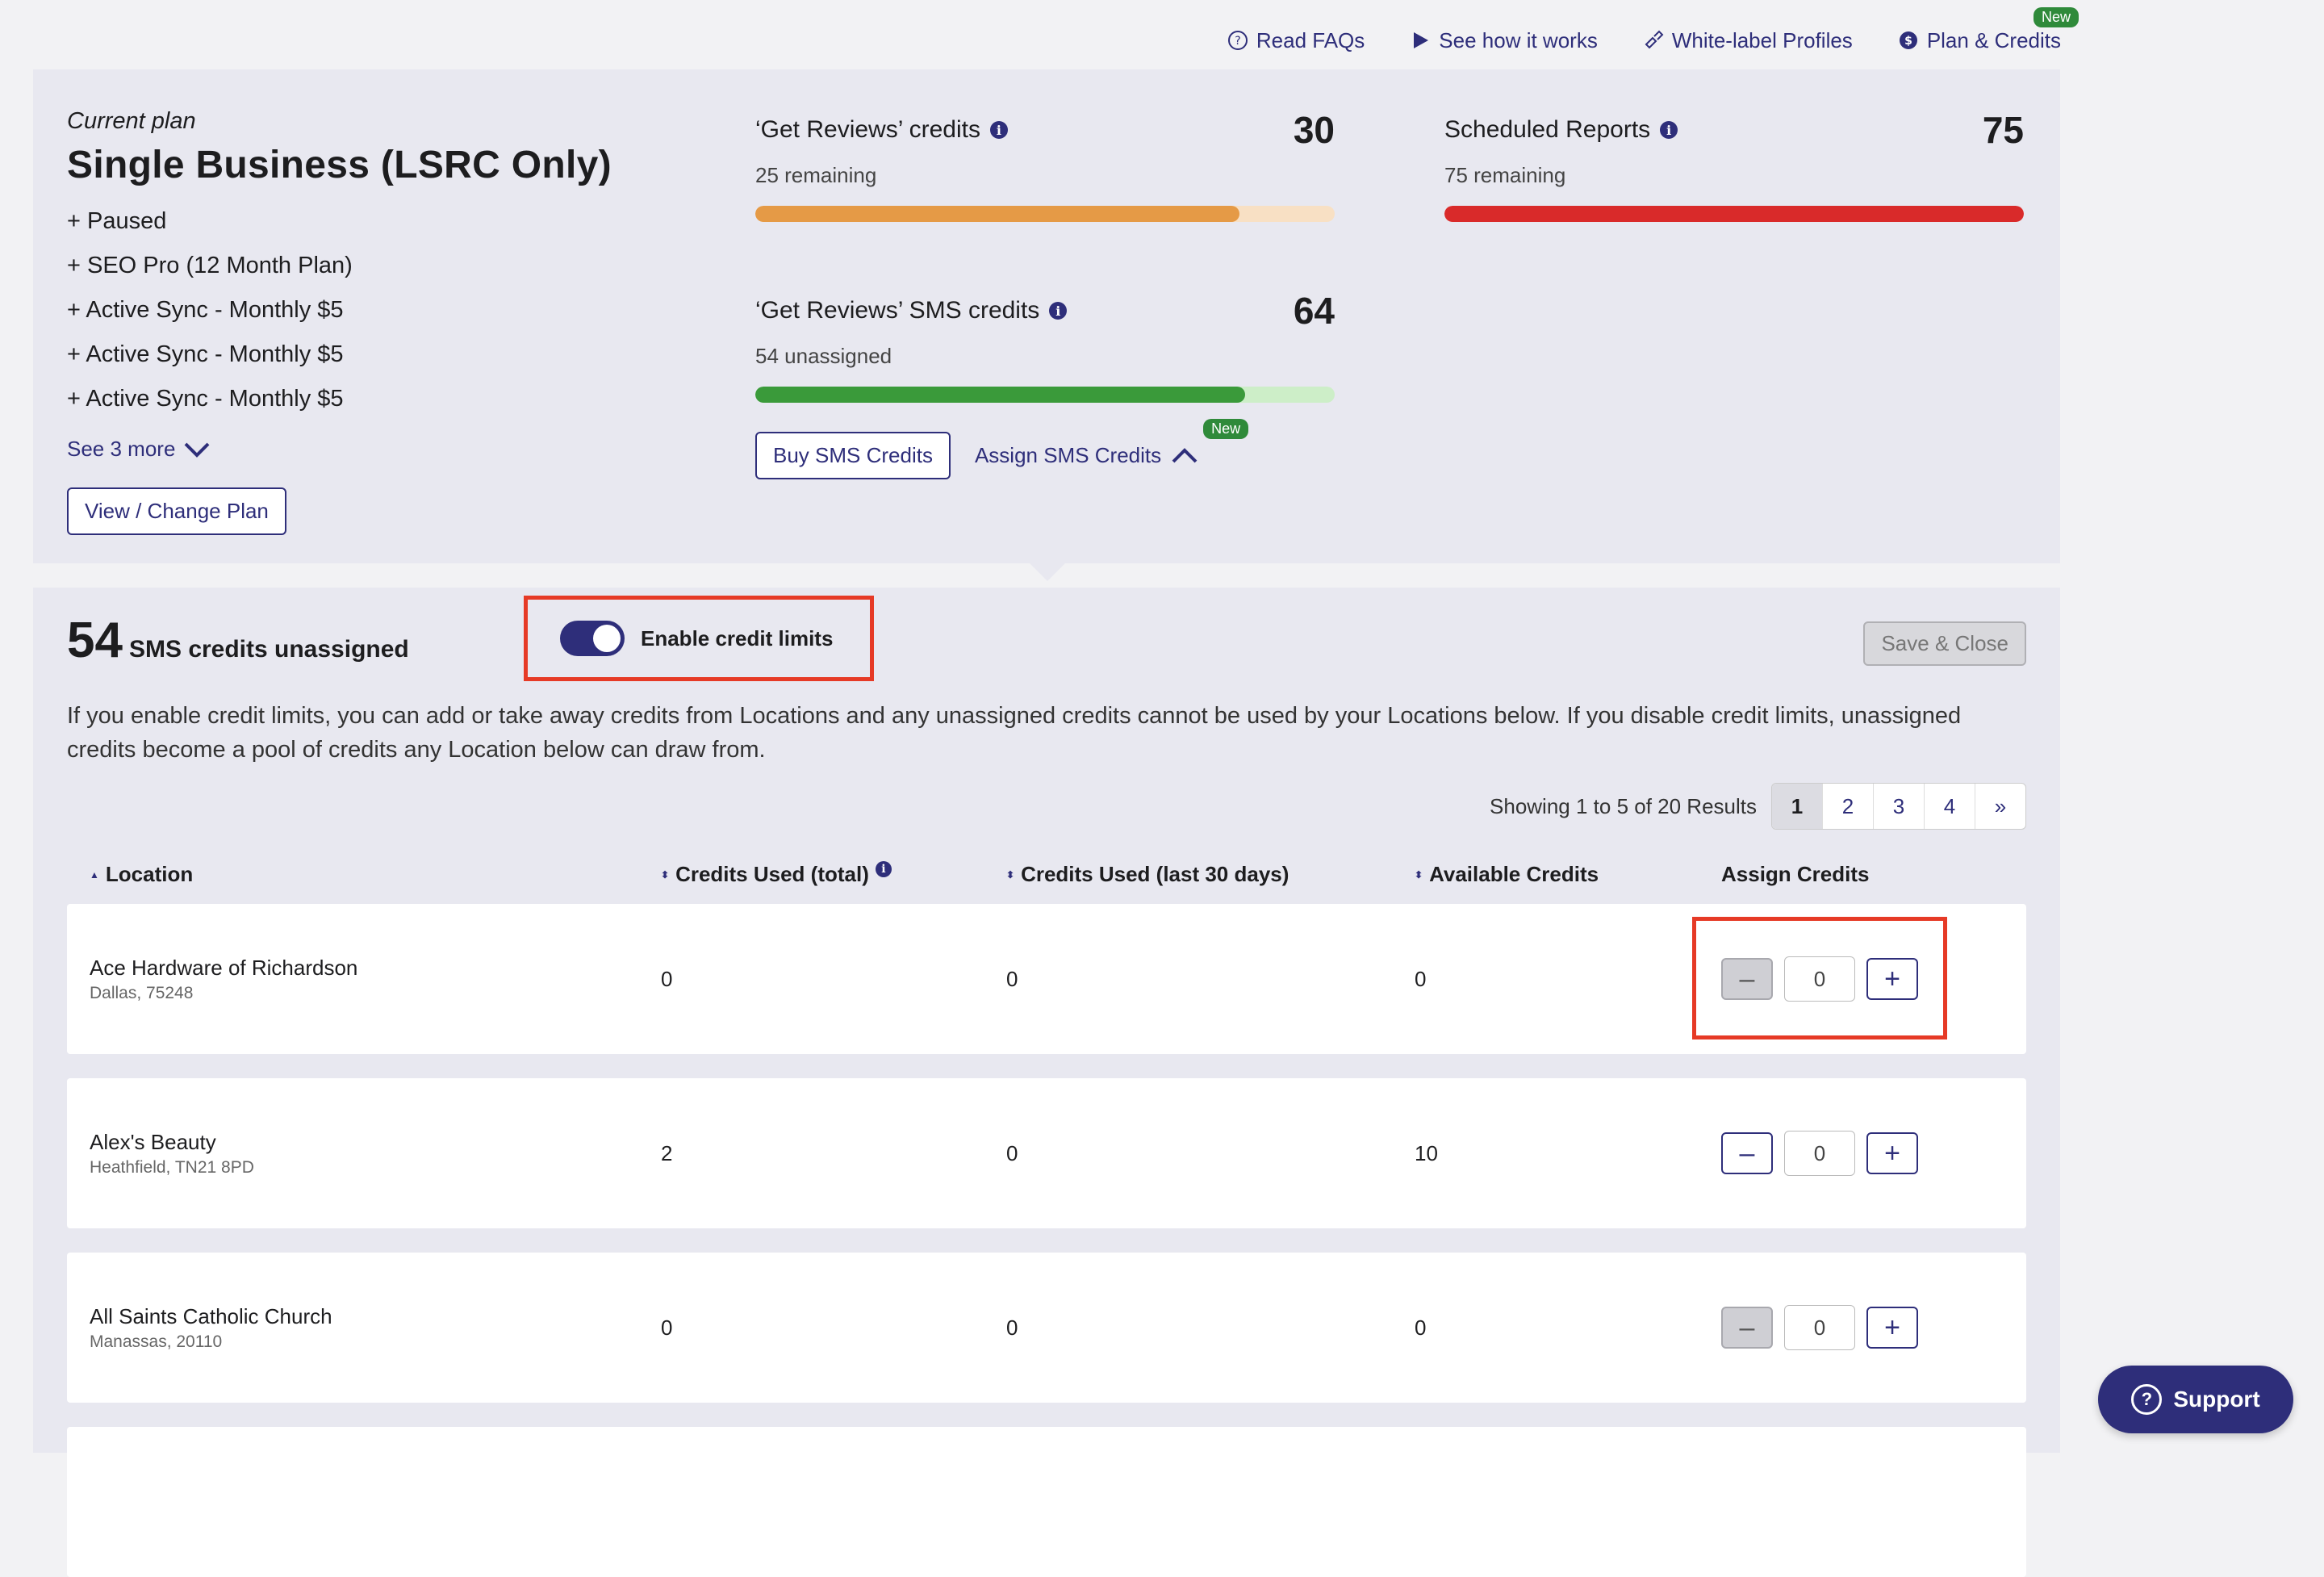 The height and width of the screenshot is (1577, 2324). I want to click on enable-credit-limits-toggle, so click(592, 638).